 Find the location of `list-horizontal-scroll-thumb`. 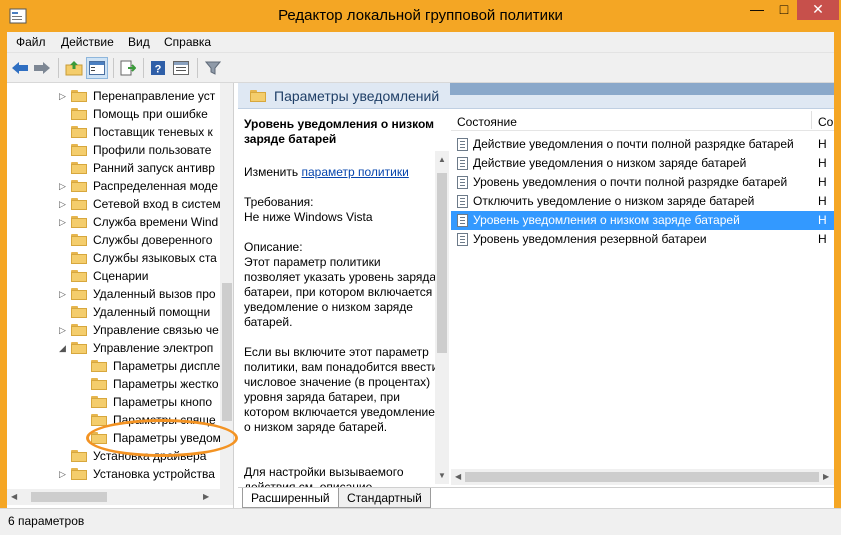

list-horizontal-scroll-thumb is located at coordinates (642, 477).